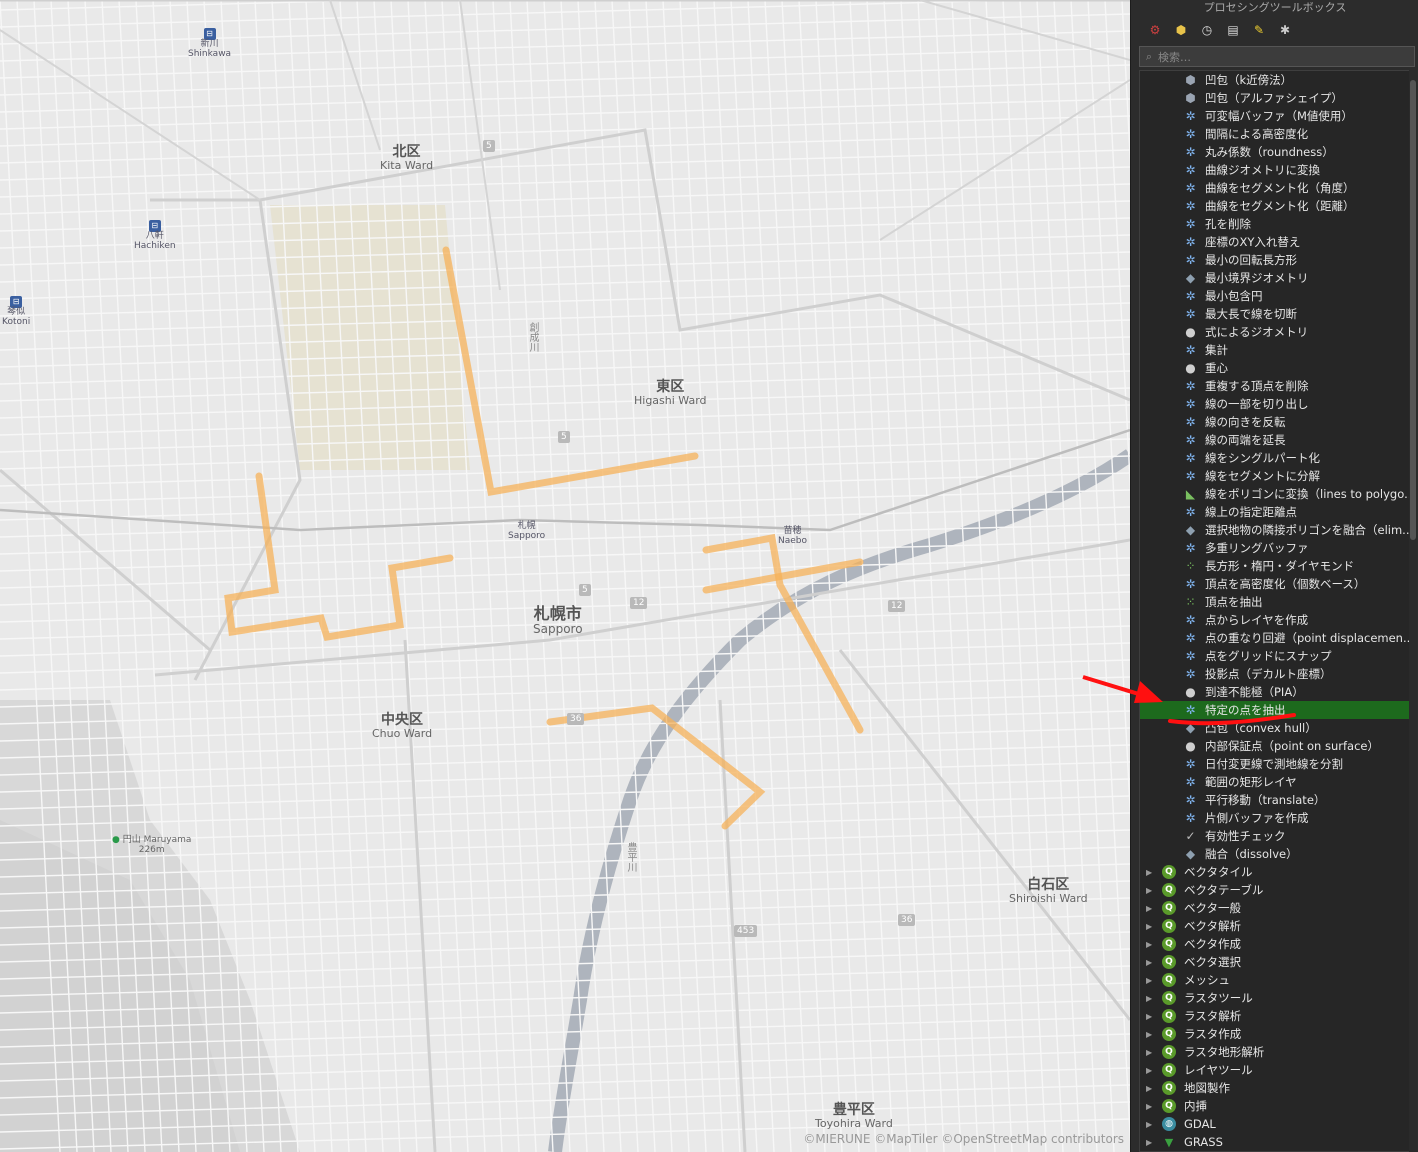 This screenshot has height=1152, width=1418. What do you see at coordinates (1257, 818) in the screenshot?
I see `algorithm-label: 片側バッファを作成` at bounding box center [1257, 818].